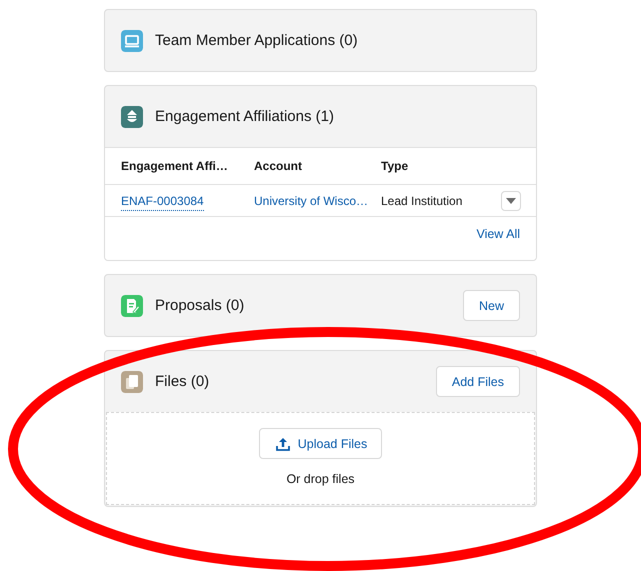 This screenshot has height=571, width=641. What do you see at coordinates (491, 305) in the screenshot?
I see `header-button: New` at bounding box center [491, 305].